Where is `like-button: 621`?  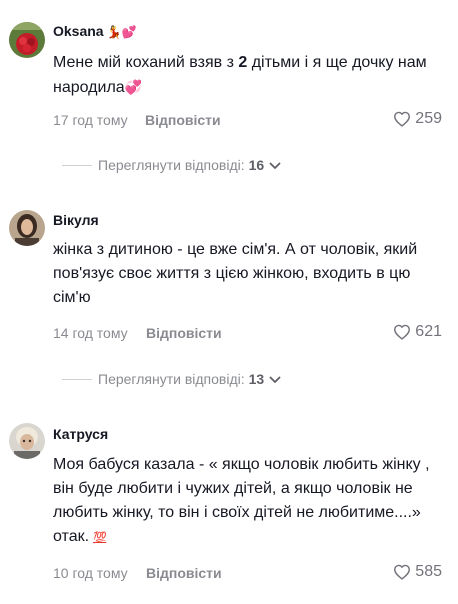
like-button: 621 is located at coordinates (417, 332).